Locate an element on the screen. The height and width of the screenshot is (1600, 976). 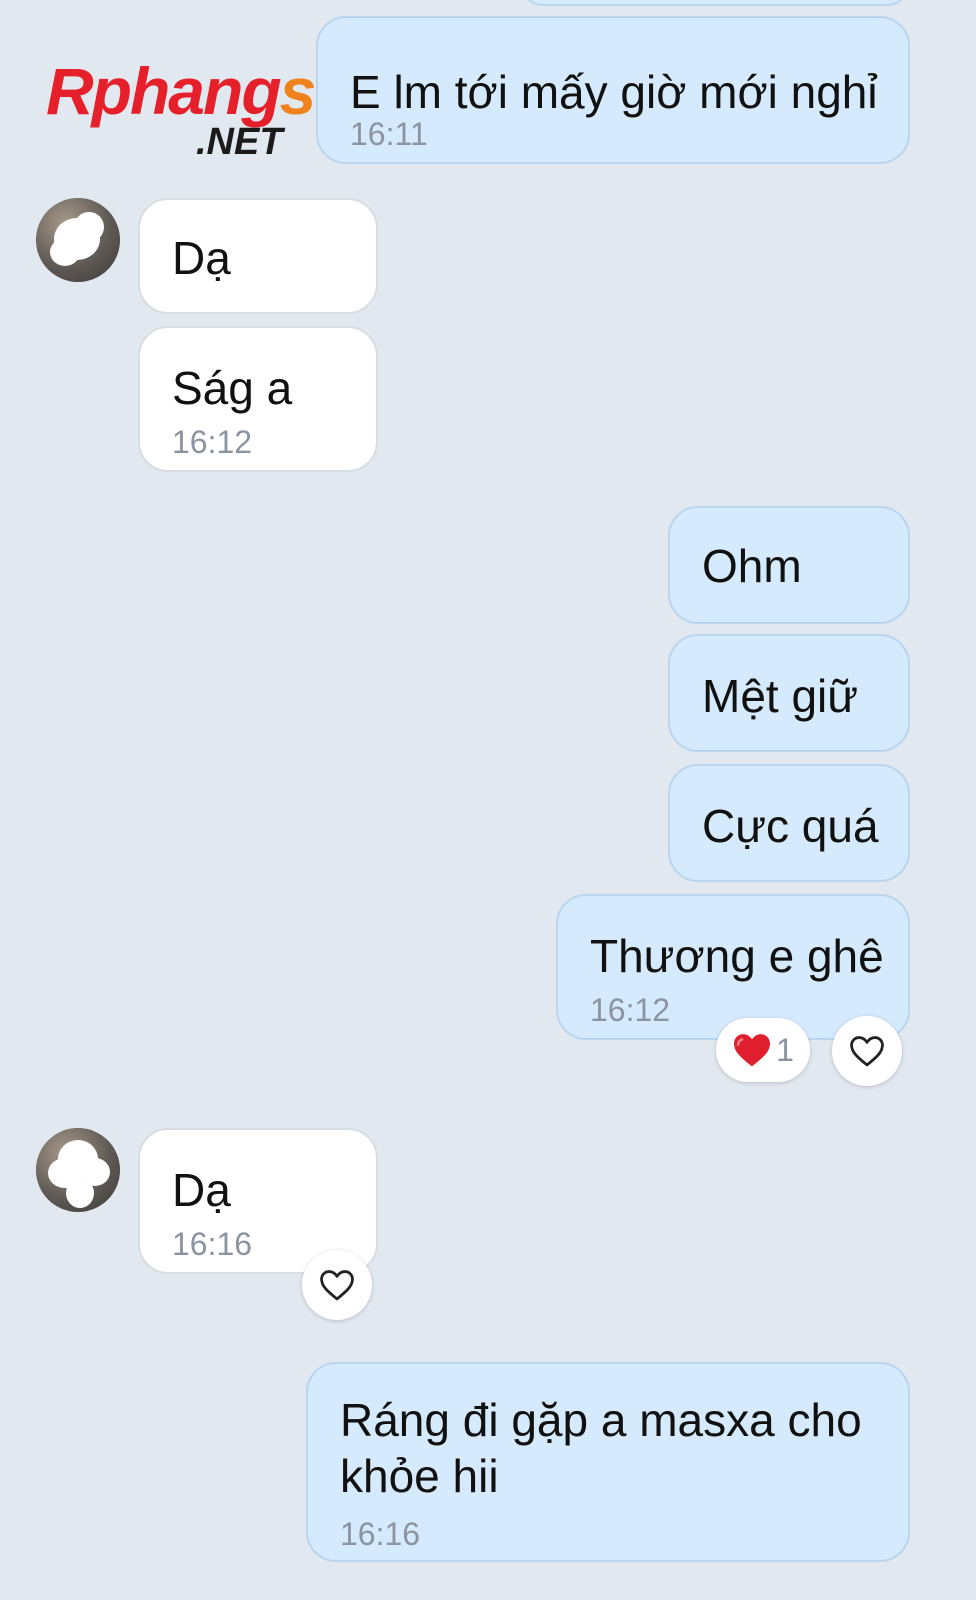
message-bubble-outgoing: Ohm is located at coordinates (789, 565).